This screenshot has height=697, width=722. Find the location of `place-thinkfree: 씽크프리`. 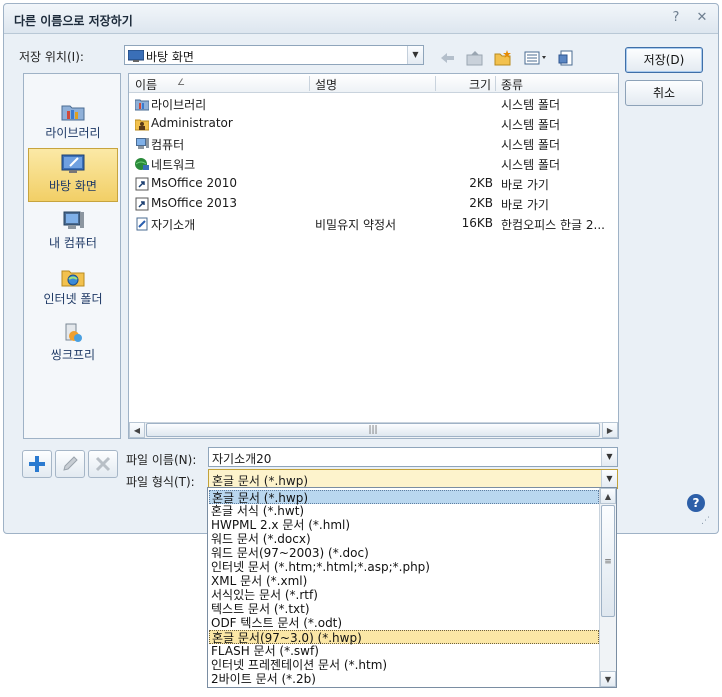

place-thinkfree: 씽크프리 is located at coordinates (73, 345).